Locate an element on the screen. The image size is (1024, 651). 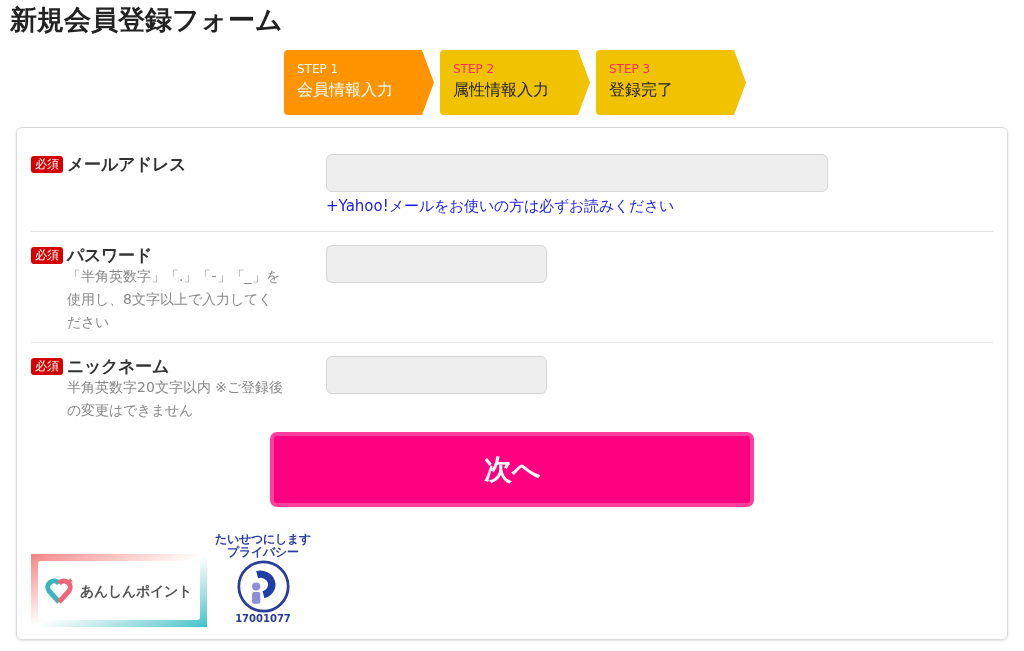
heart-icon is located at coordinates (59, 590).